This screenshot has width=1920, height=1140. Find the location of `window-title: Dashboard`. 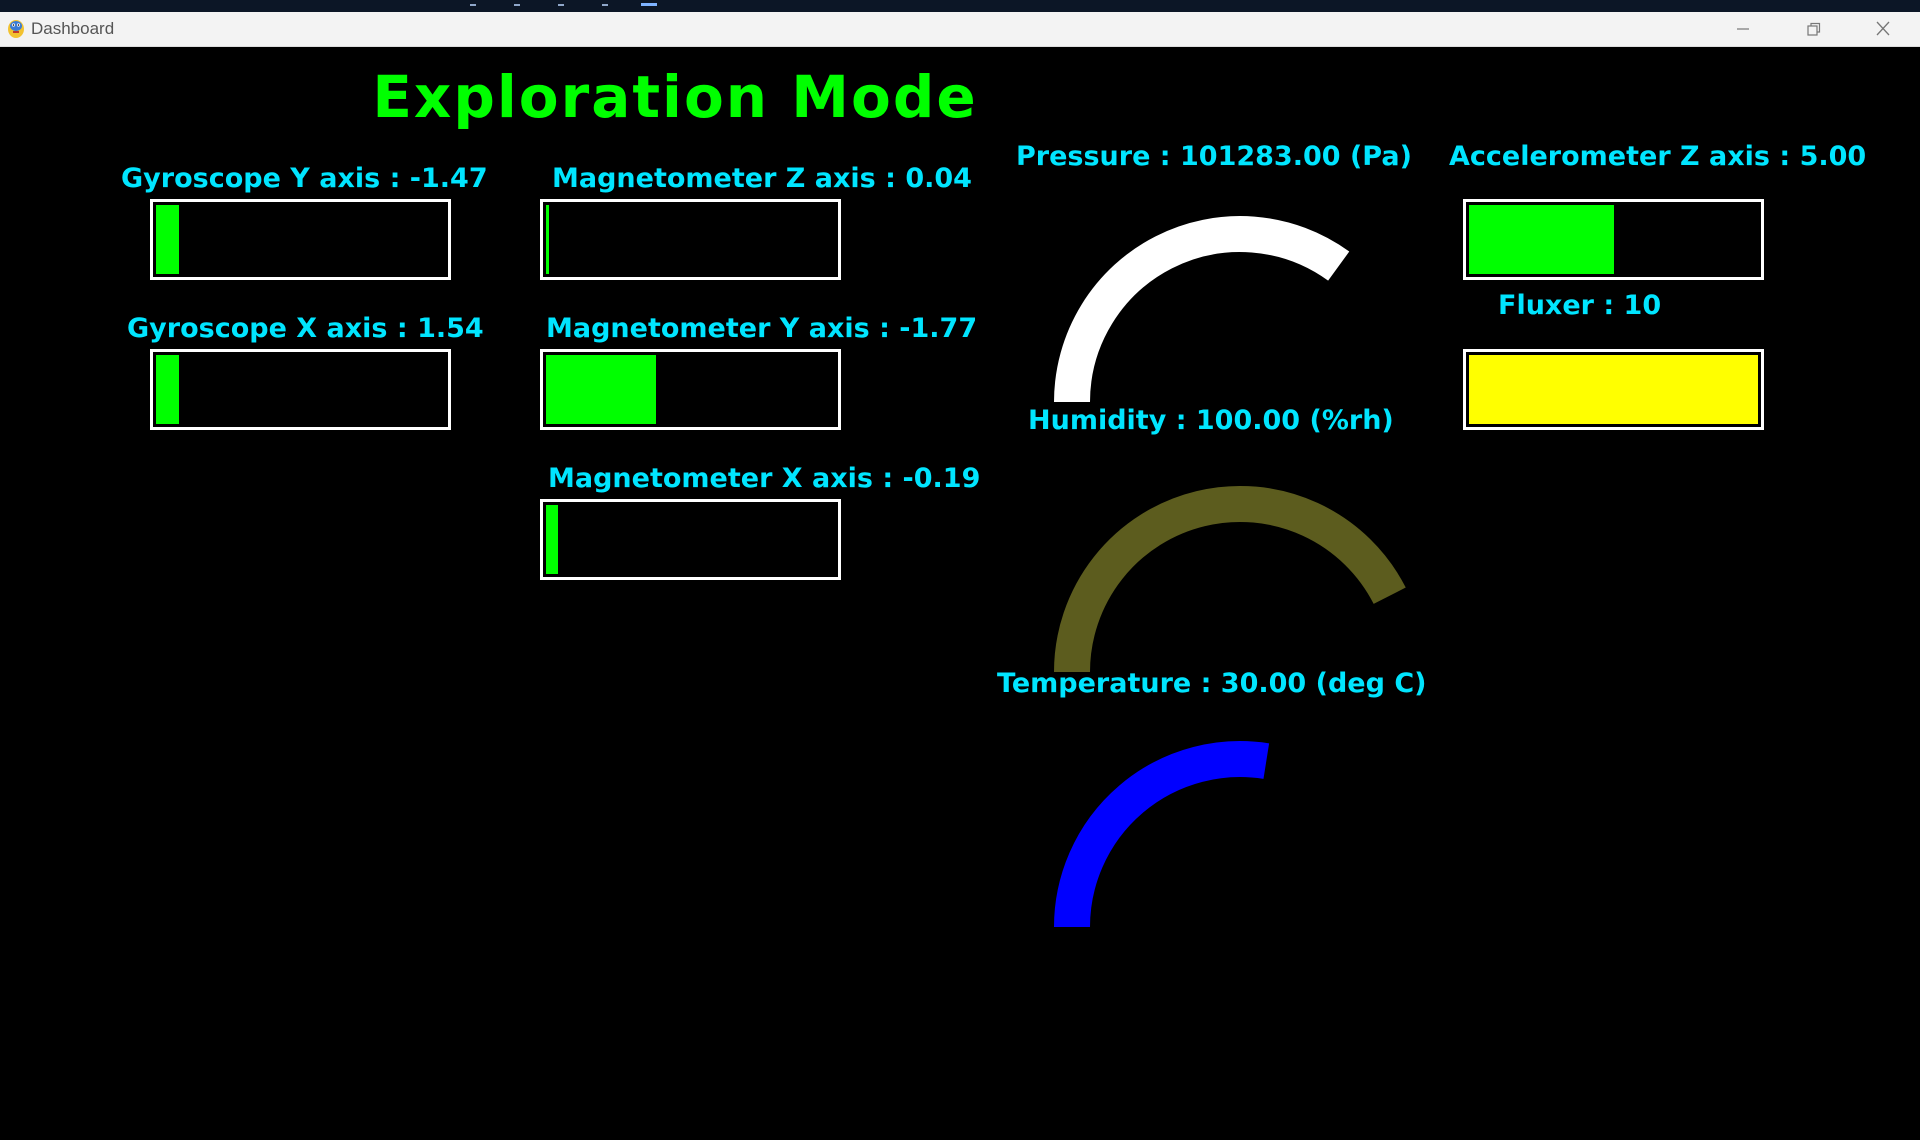

window-title: Dashboard is located at coordinates (73, 28).